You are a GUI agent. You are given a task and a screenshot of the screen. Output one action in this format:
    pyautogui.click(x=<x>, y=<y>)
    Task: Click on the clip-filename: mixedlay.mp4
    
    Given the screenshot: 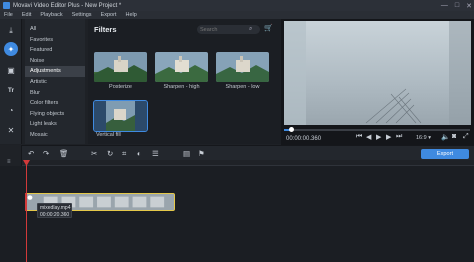 What is the action you would take?
    pyautogui.click(x=55, y=208)
    